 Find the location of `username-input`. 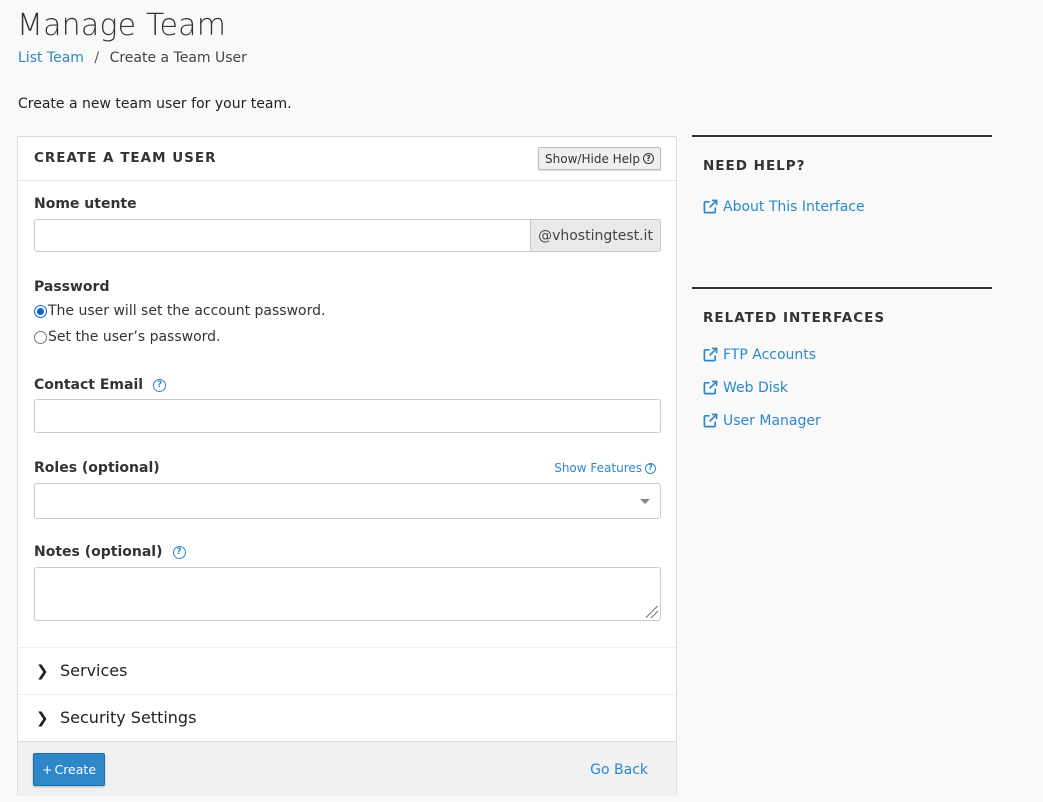

username-input is located at coordinates (282, 235).